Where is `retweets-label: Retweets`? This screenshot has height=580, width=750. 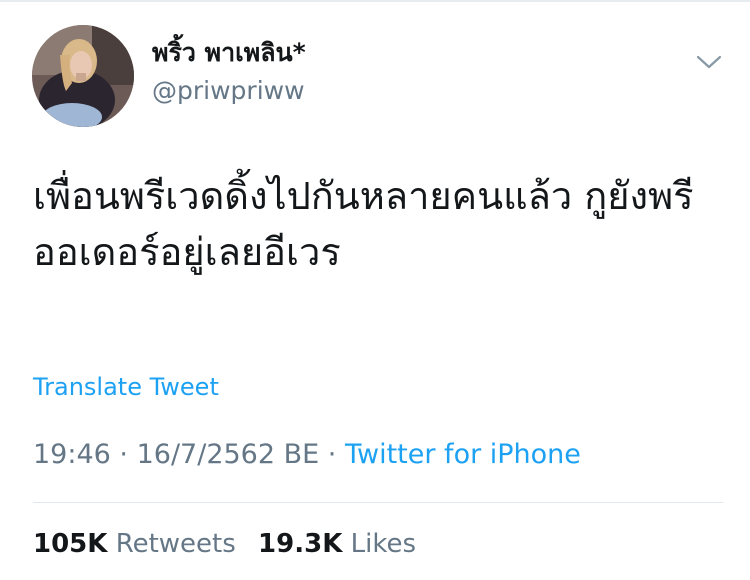 retweets-label: Retweets is located at coordinates (175, 544).